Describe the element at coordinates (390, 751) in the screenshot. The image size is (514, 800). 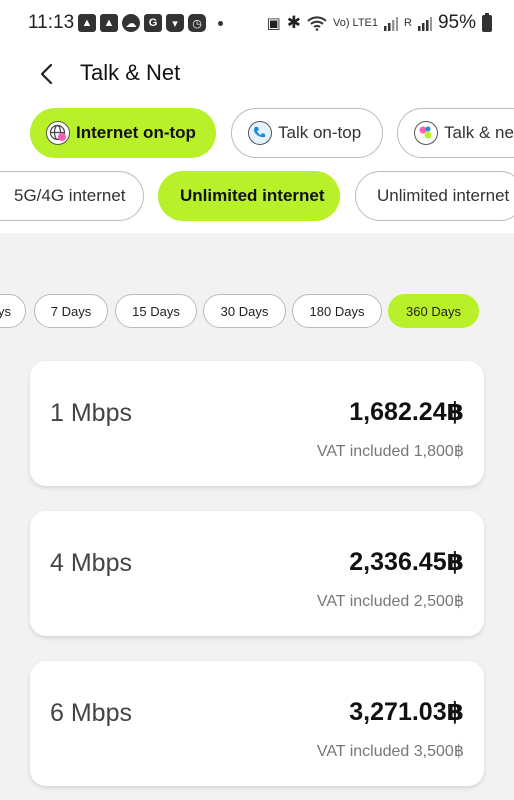
I see `package-vat: VAT included 3,500฿` at that location.